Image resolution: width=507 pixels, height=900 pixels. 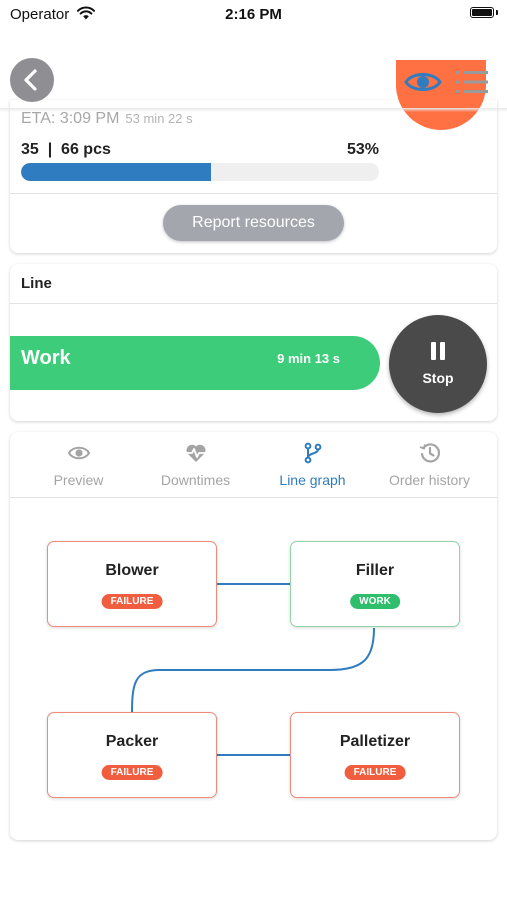 I want to click on eta-text: ETA: 3:09 PM 53 min 22 s, so click(x=107, y=119).